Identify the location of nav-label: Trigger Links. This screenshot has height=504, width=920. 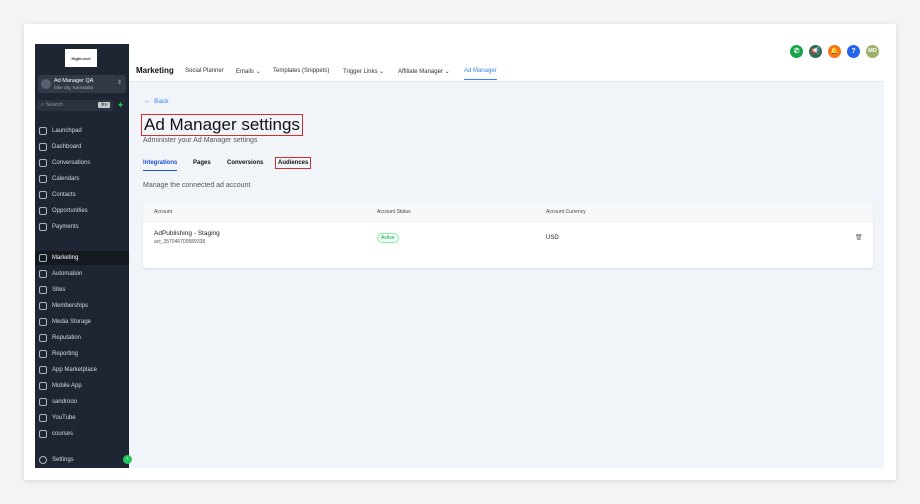
(360, 72).